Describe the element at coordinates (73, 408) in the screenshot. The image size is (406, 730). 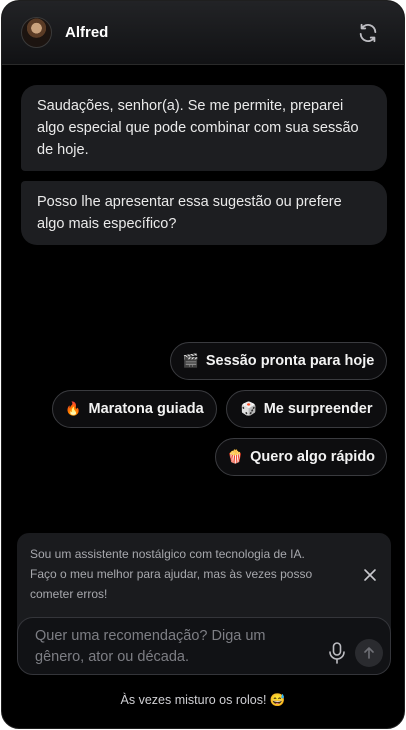
I see `fire-icon: 🔥` at that location.